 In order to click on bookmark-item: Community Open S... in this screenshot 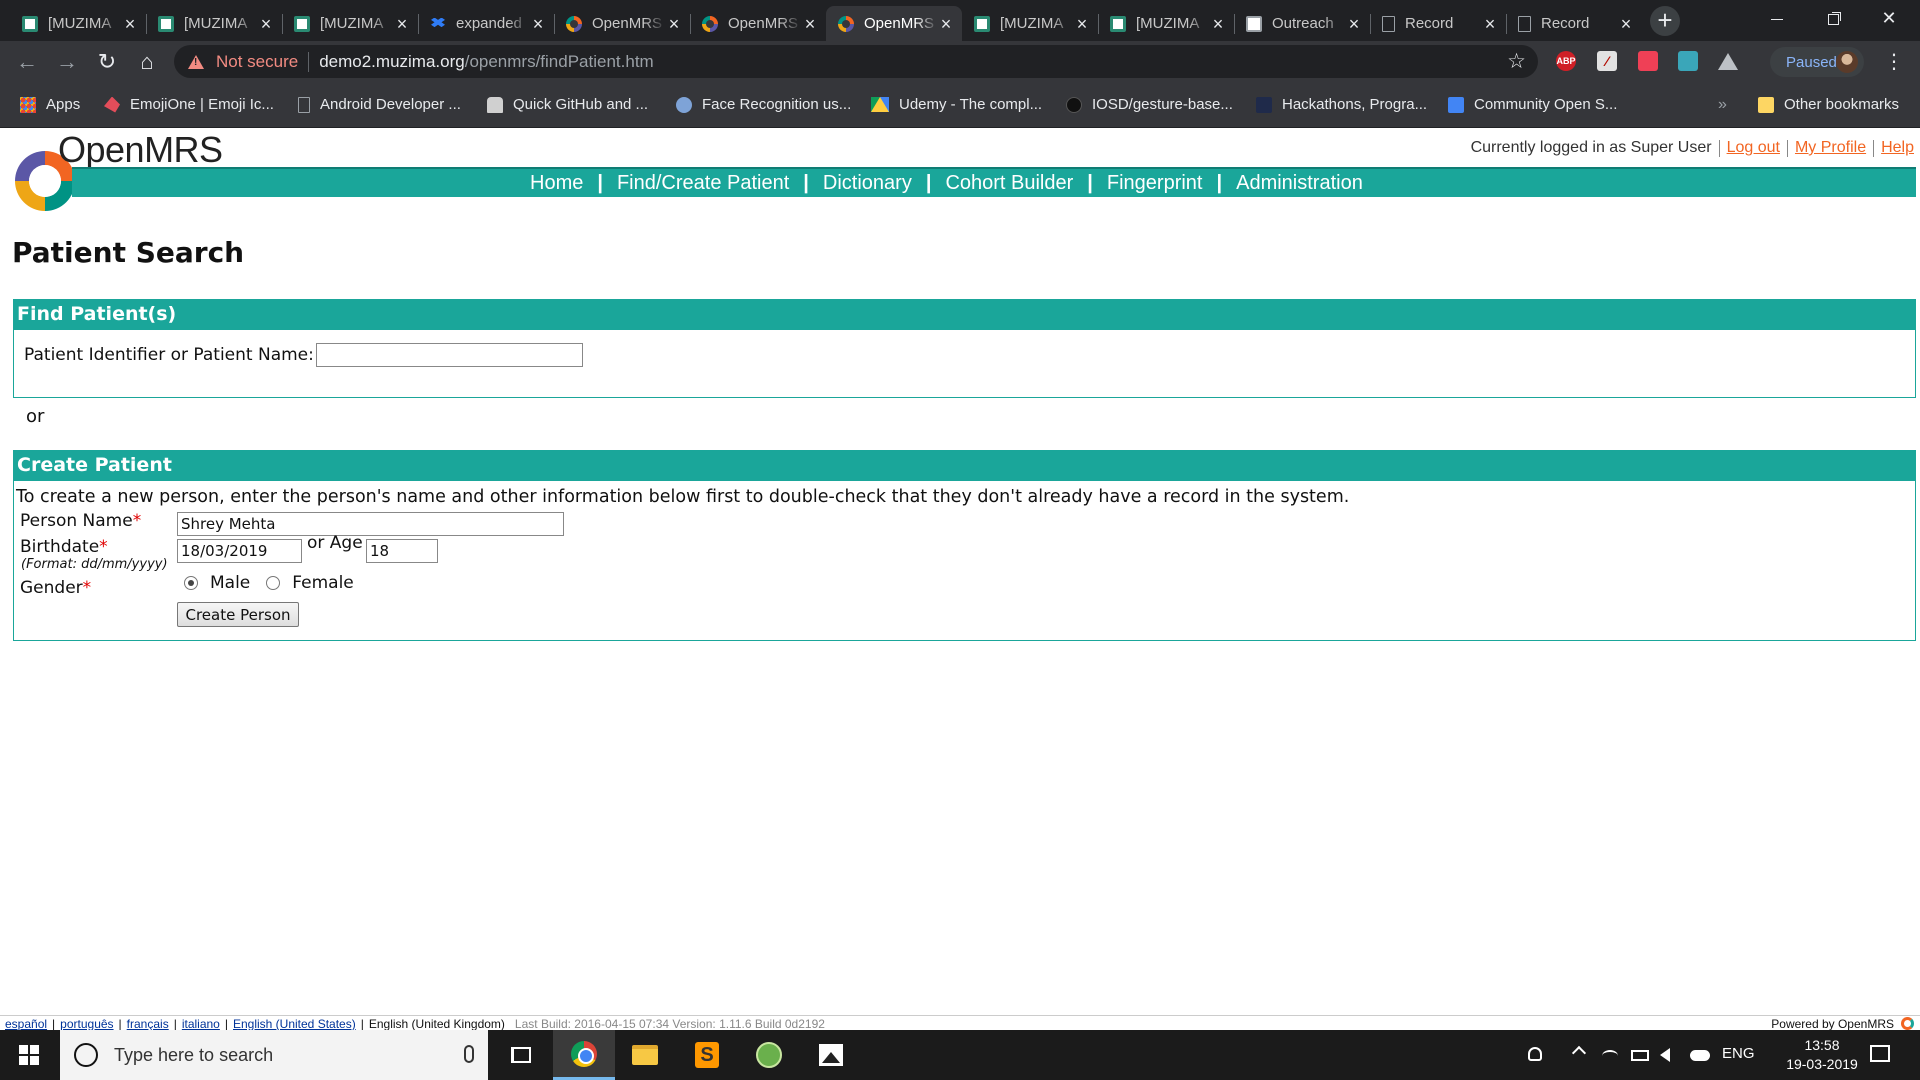, I will do `click(1532, 104)`.